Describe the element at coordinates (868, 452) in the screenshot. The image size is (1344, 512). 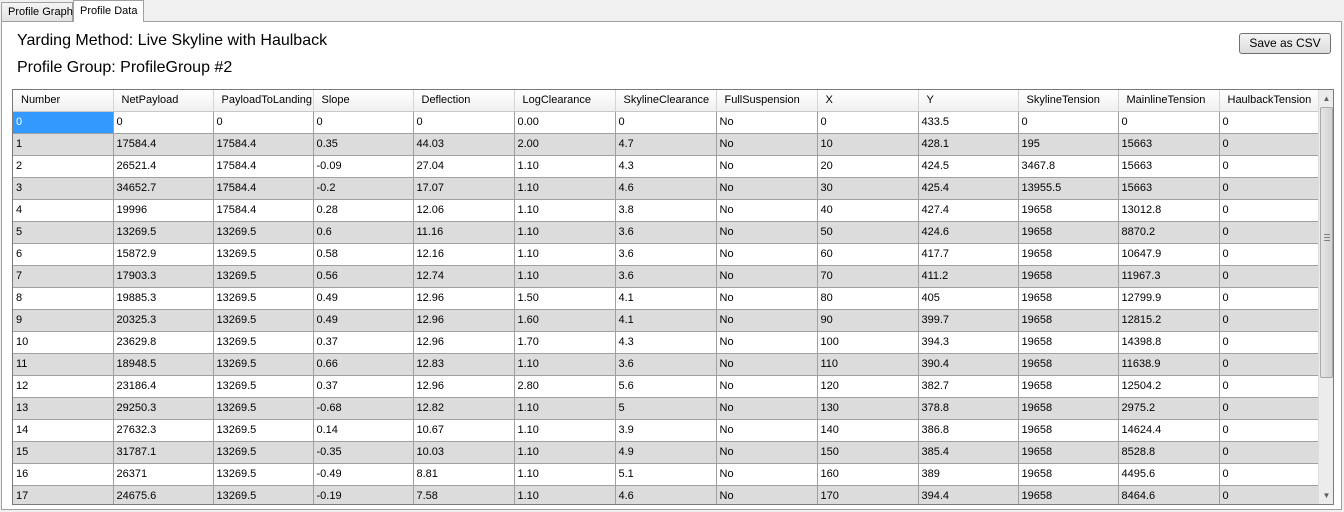
I see `table-cell: 150` at that location.